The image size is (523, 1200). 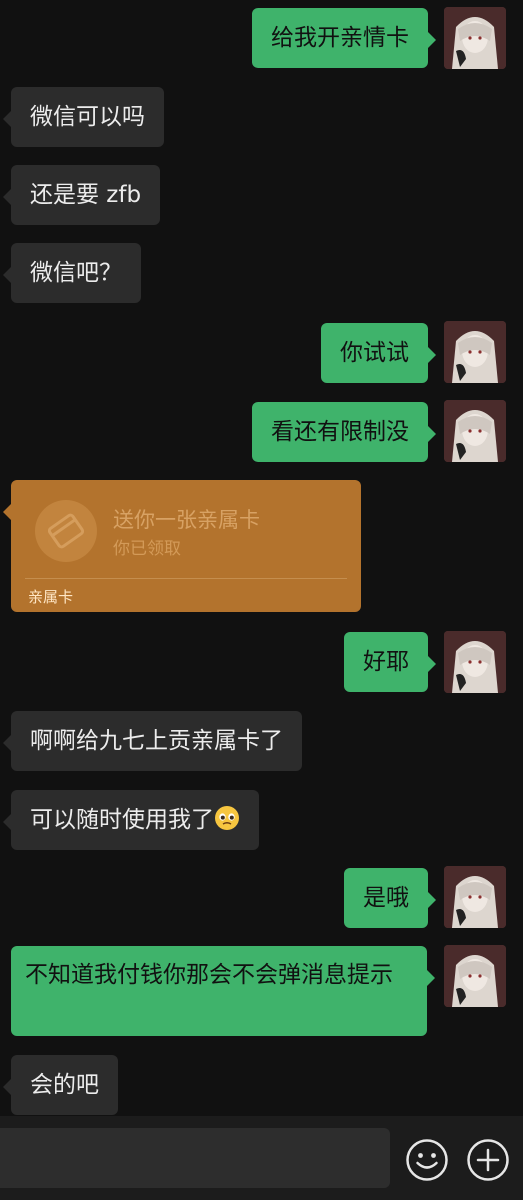 I want to click on message-bubble-incoming: 还是要 zfb, so click(x=81, y=195).